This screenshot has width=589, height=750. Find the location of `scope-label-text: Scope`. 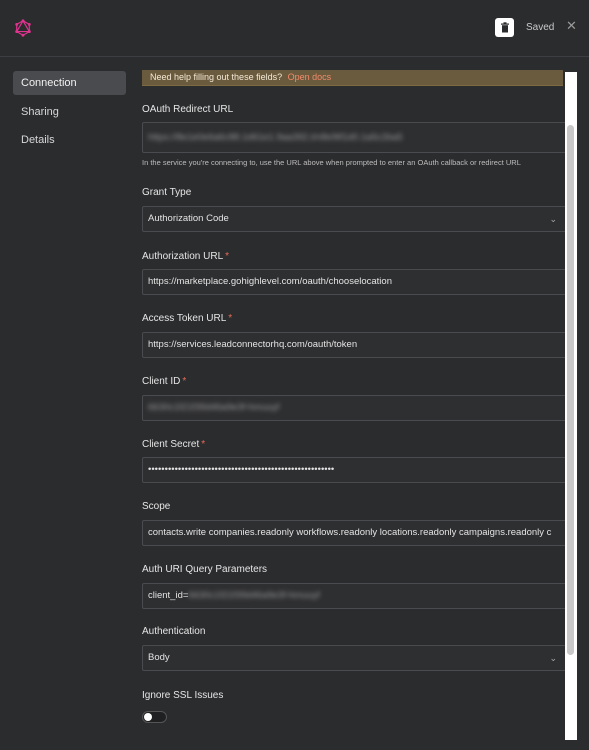

scope-label-text: Scope is located at coordinates (156, 506).